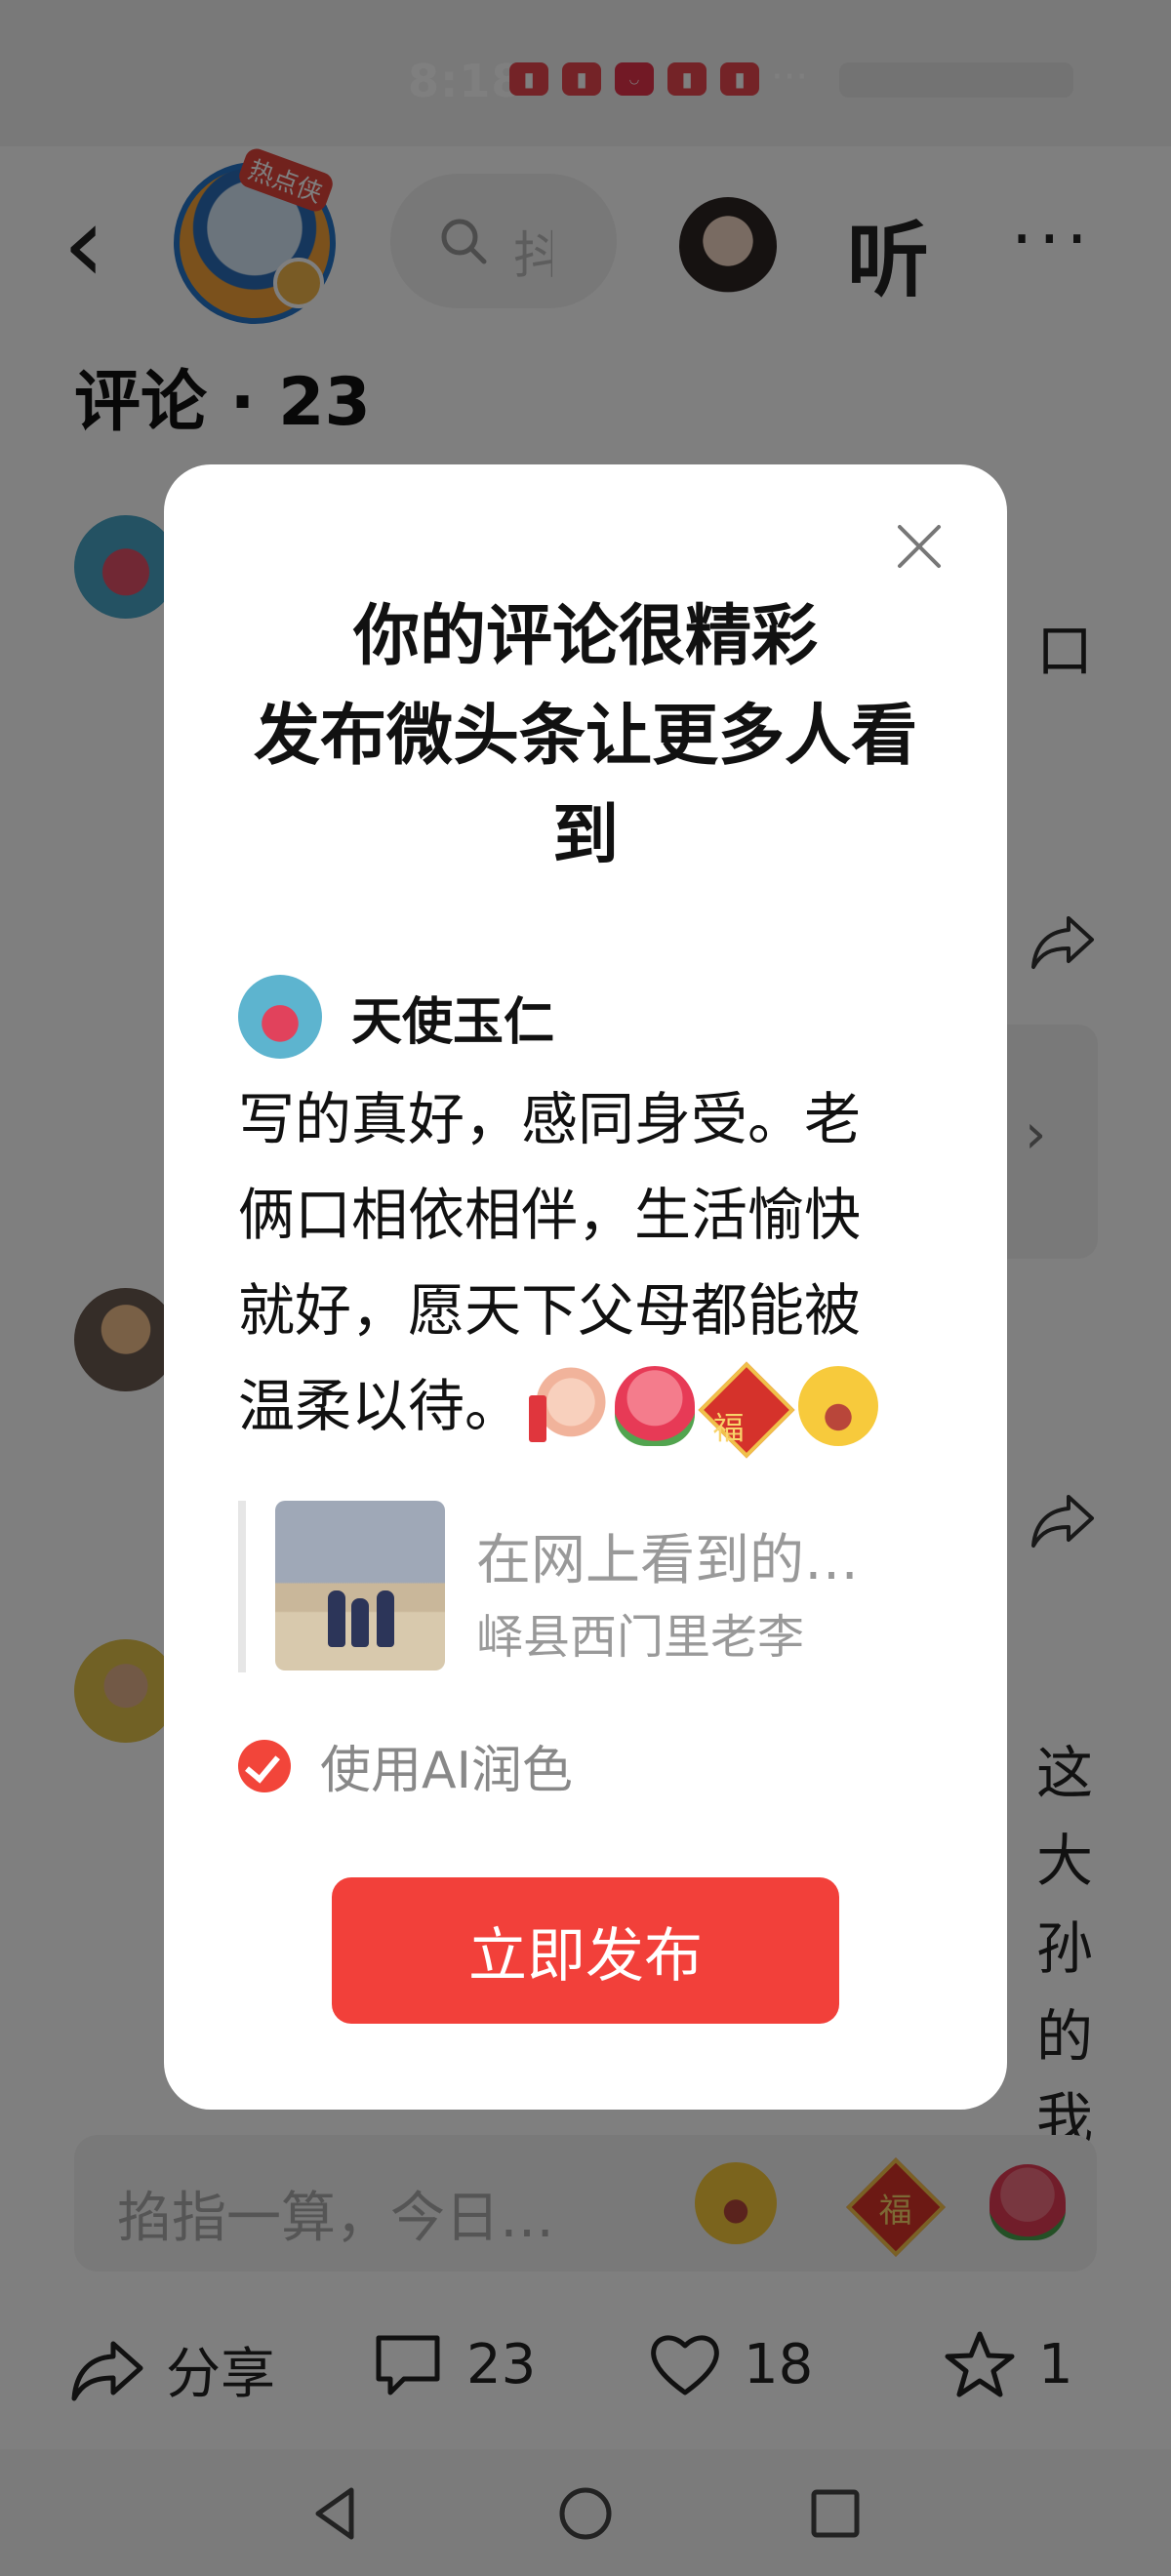  Describe the element at coordinates (574, 1265) in the screenshot. I see `comment-body: 写的真好，感同身受。老俩口相依相伴，生活愉快就好，愿天下父母都能被温柔以待。 福` at that location.